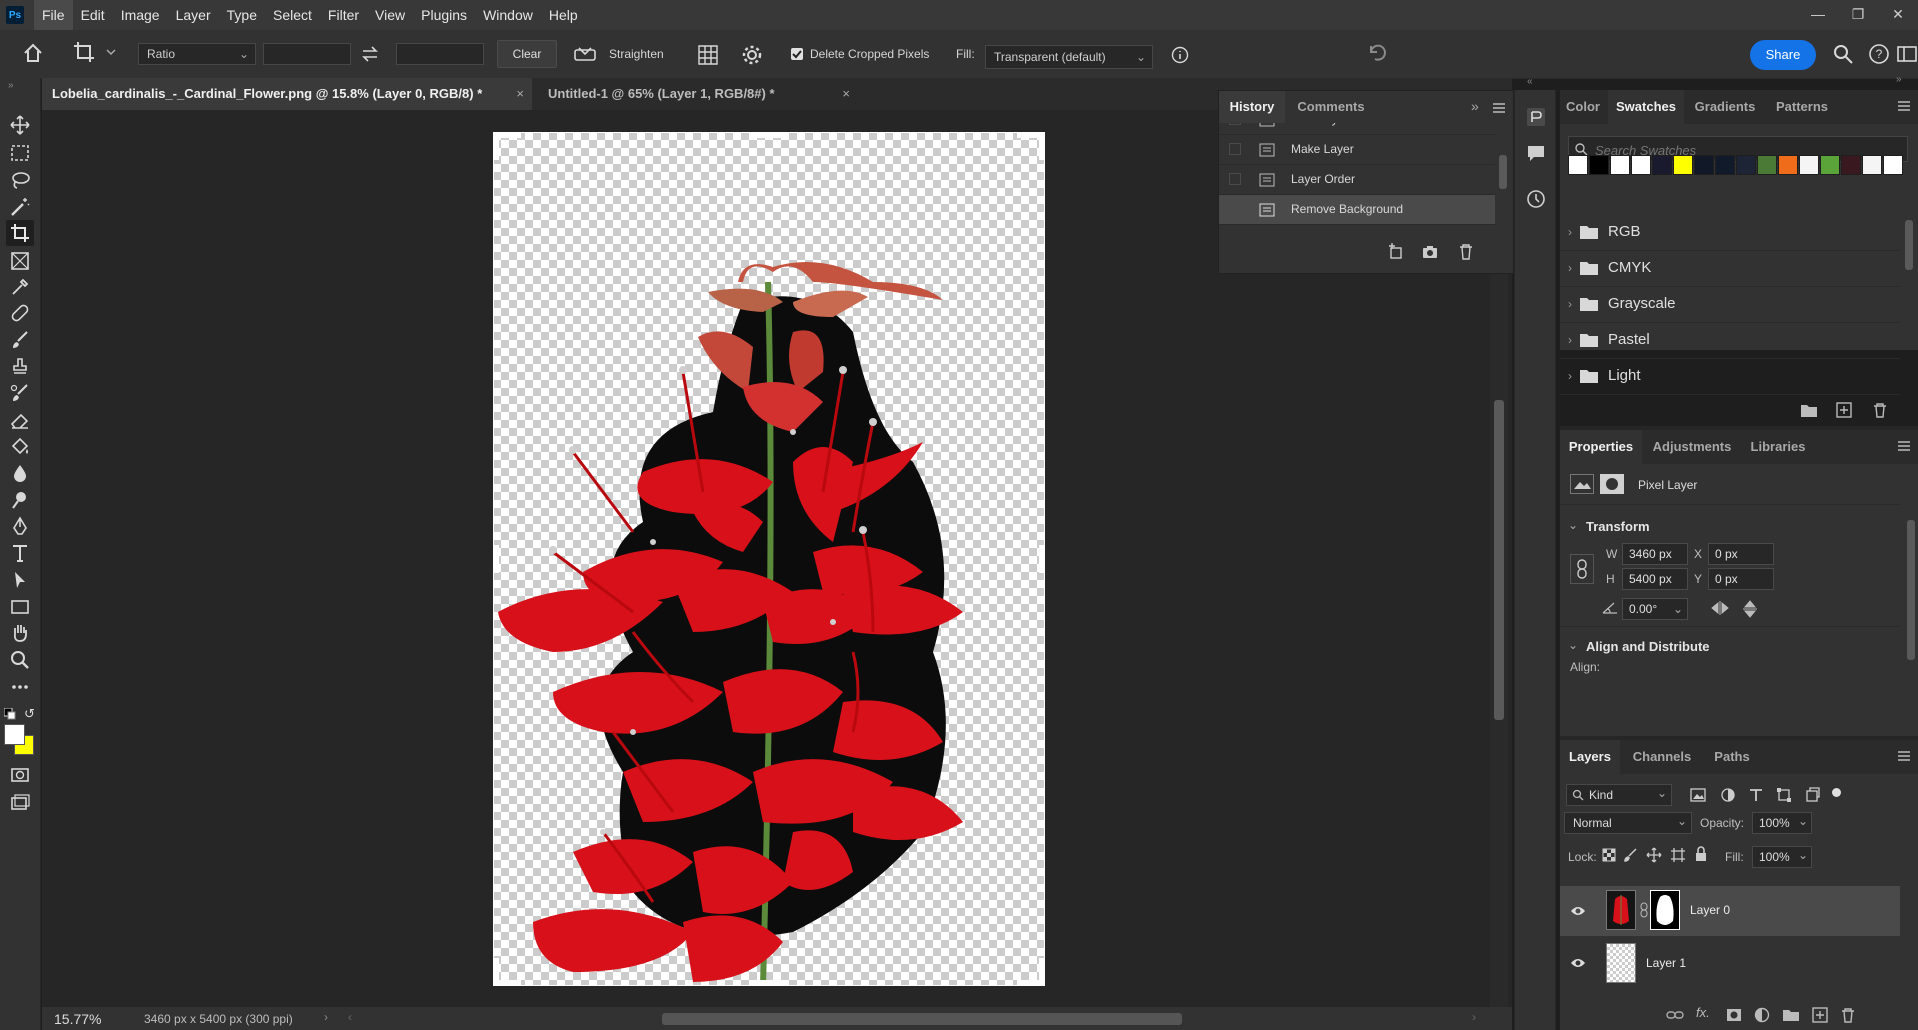  I want to click on link-dimensions-icon, so click(1582, 569).